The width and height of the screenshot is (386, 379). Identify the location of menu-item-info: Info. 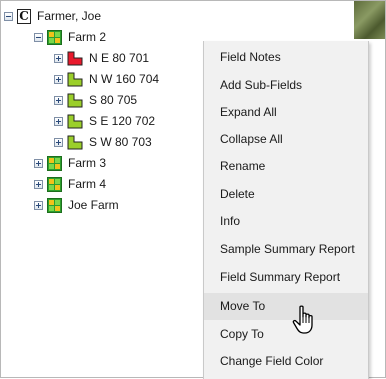
(286, 221).